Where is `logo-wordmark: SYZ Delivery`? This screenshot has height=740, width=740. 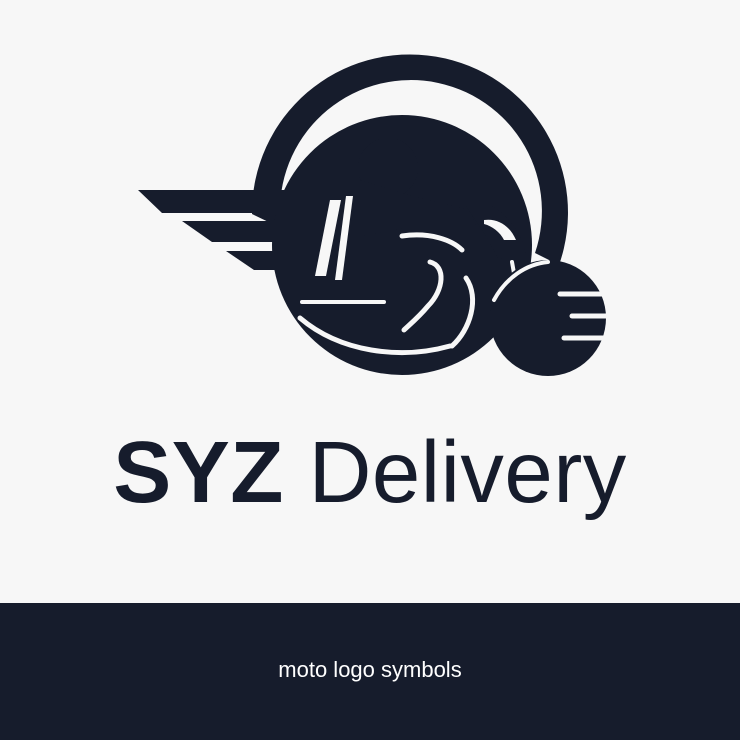
logo-wordmark: SYZ Delivery is located at coordinates (370, 473).